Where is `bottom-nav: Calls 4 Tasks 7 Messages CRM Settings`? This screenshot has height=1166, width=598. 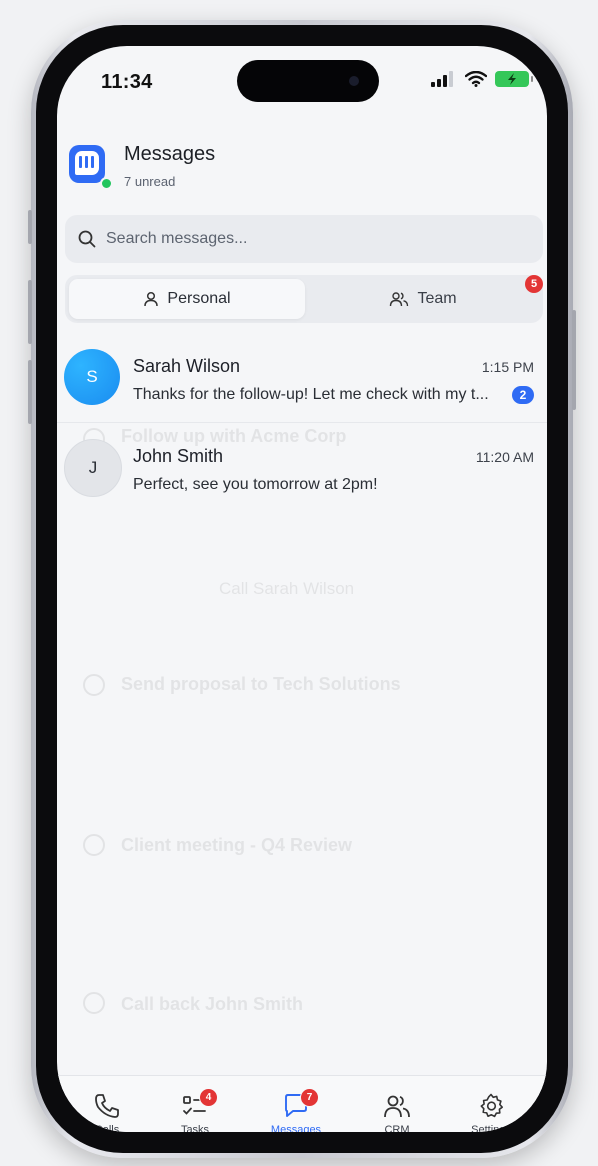
bottom-nav: Calls 4 Tasks 7 Messages CRM Settings is located at coordinates (302, 1103).